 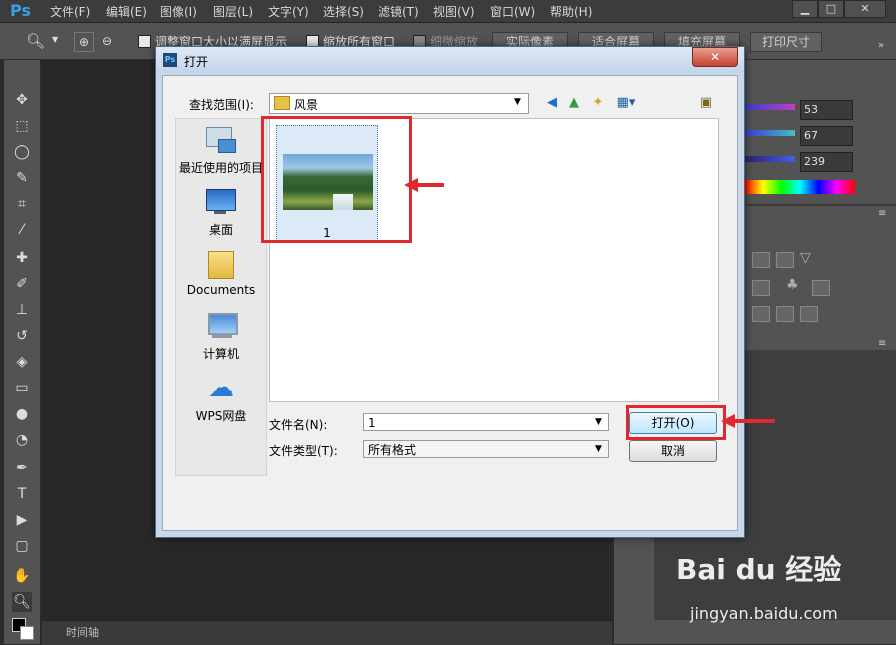 What do you see at coordinates (178, 11) in the screenshot?
I see `menu-image: 图像(I)` at bounding box center [178, 11].